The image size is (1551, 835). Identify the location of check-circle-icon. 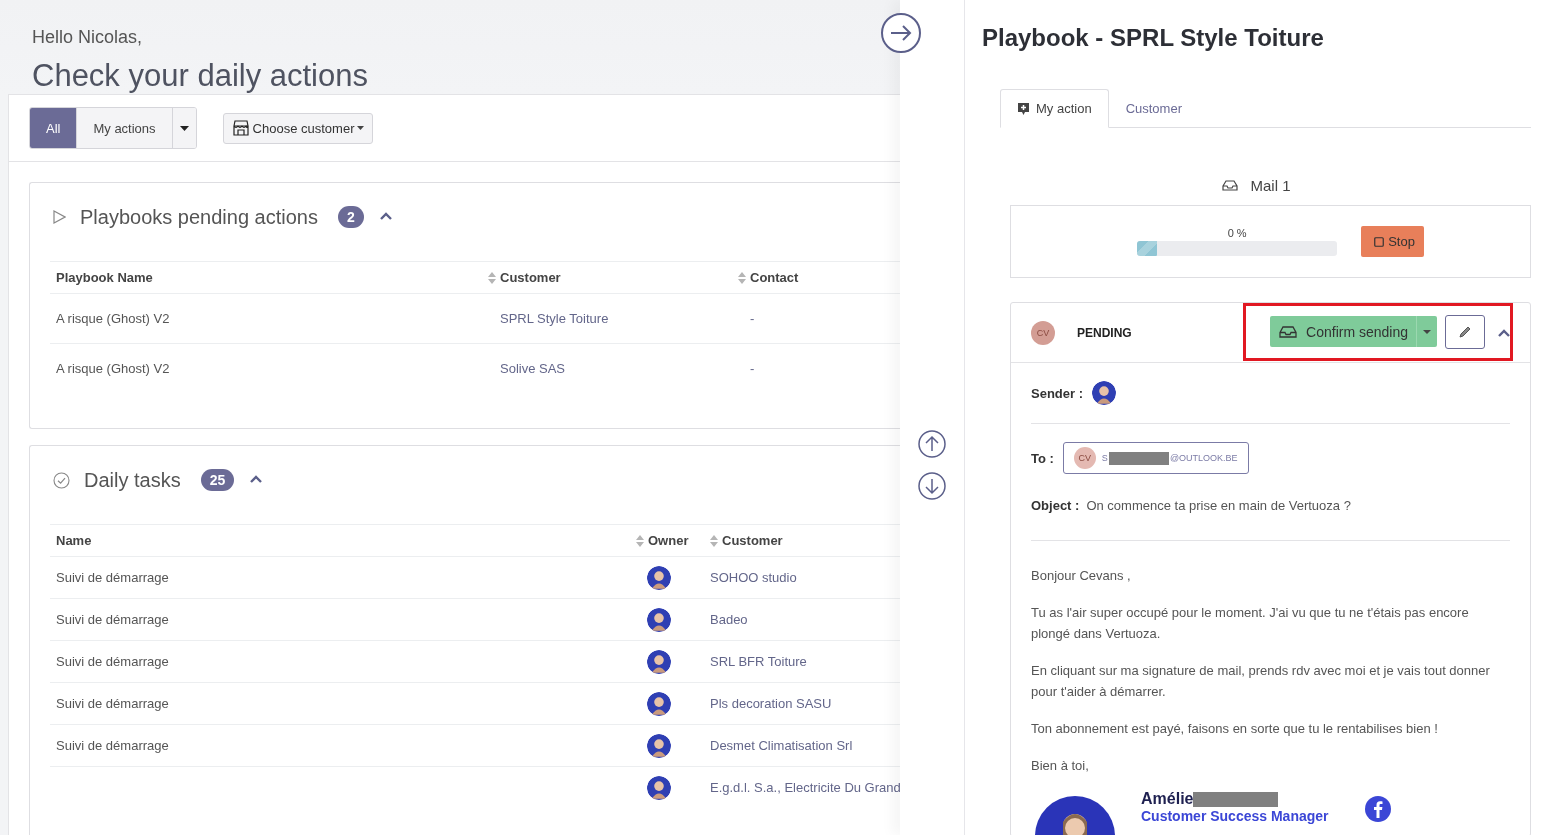
(61, 480).